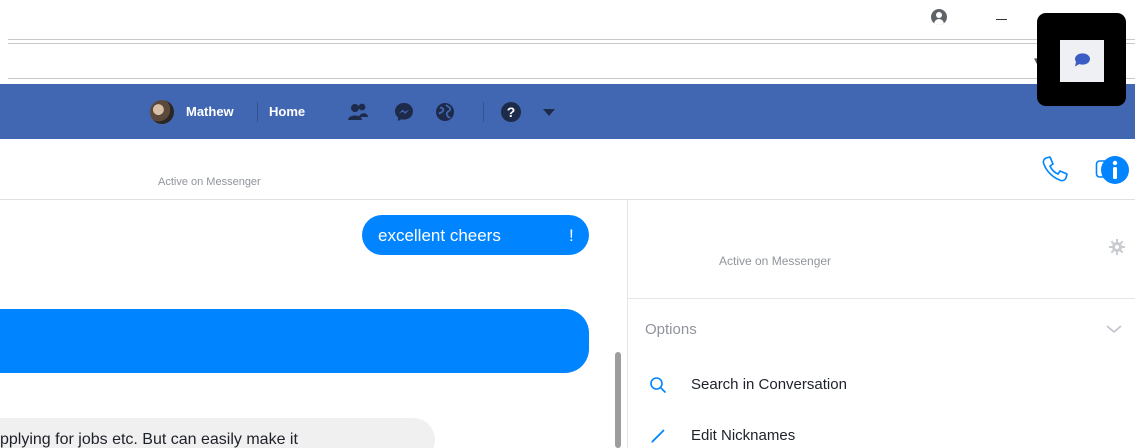 This screenshot has width=1135, height=448. What do you see at coordinates (294, 341) in the screenshot?
I see `message-bubble-outgoing` at bounding box center [294, 341].